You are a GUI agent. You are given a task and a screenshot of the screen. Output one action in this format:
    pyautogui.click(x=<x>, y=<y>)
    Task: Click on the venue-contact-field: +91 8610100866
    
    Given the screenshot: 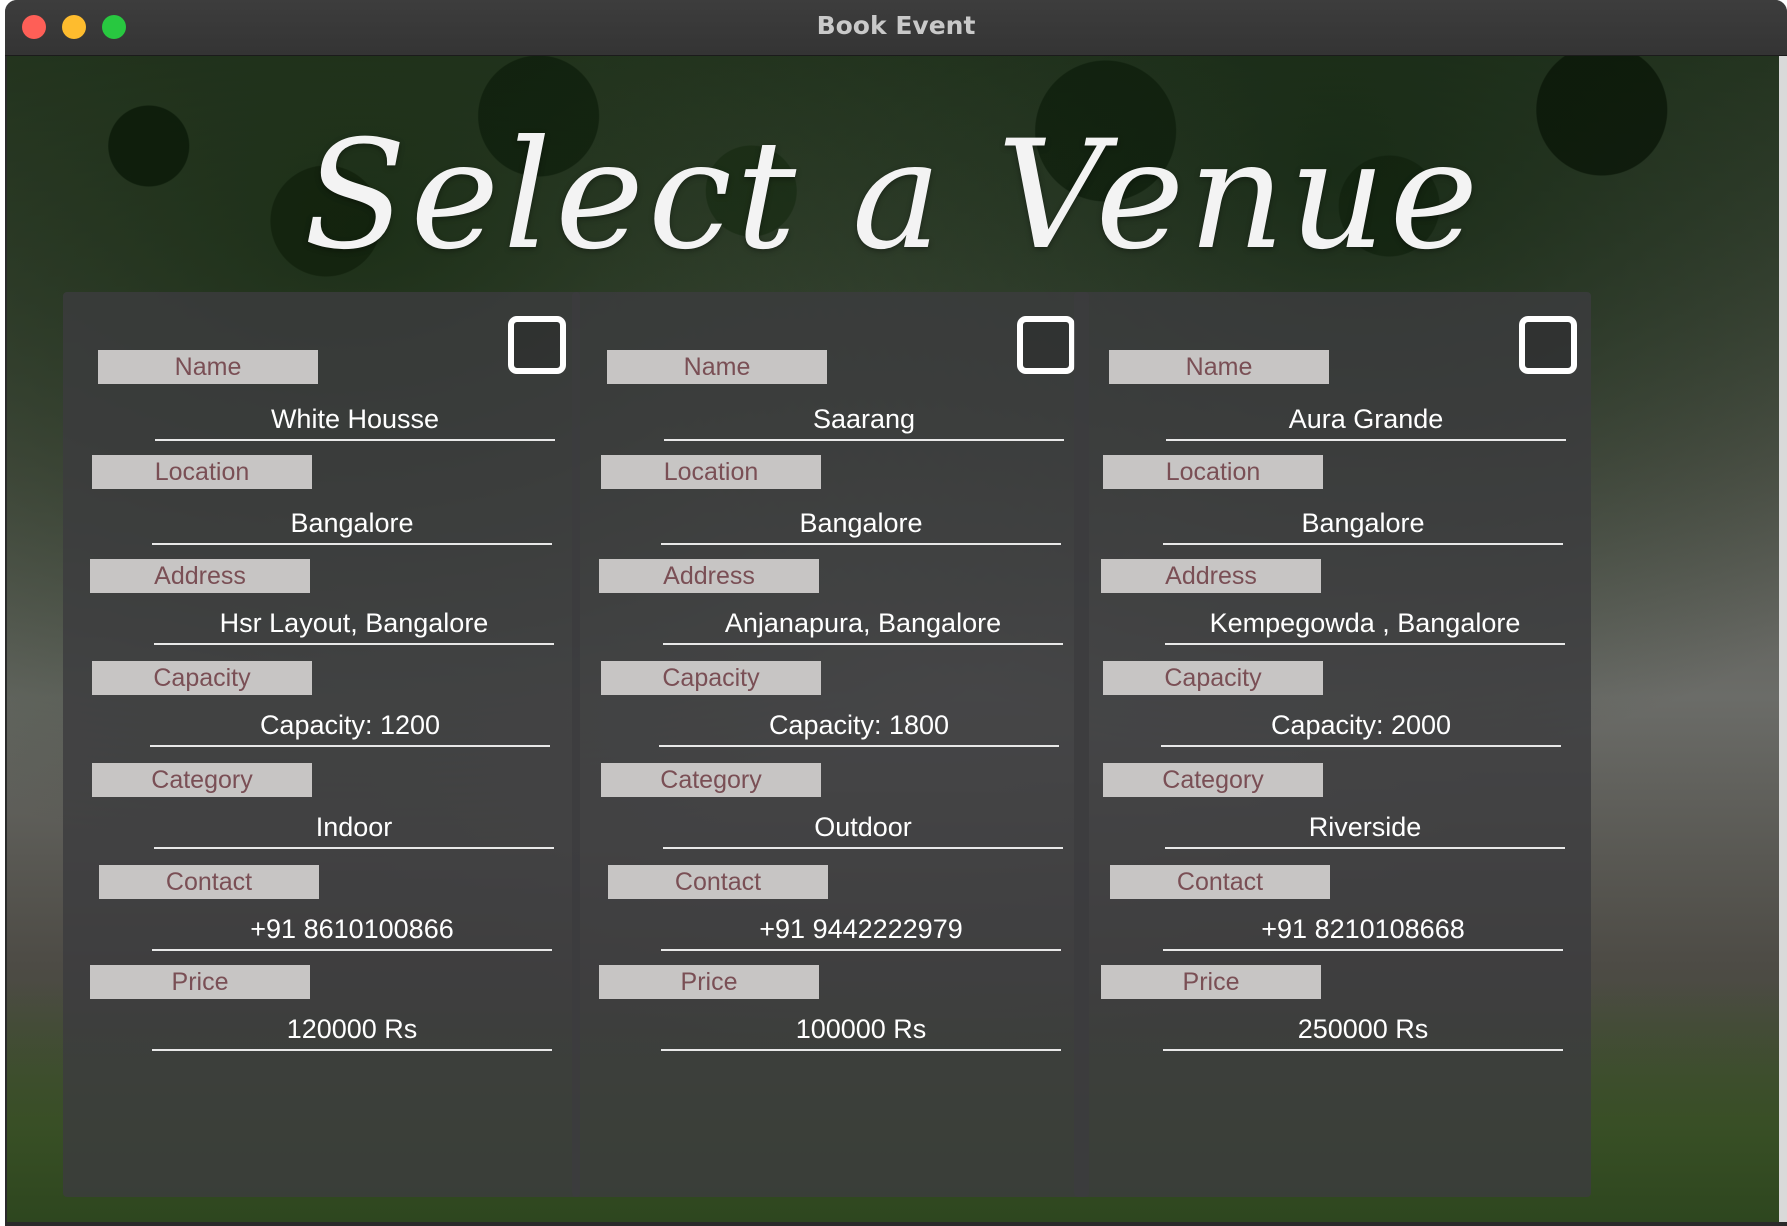 What is the action you would take?
    pyautogui.click(x=352, y=930)
    